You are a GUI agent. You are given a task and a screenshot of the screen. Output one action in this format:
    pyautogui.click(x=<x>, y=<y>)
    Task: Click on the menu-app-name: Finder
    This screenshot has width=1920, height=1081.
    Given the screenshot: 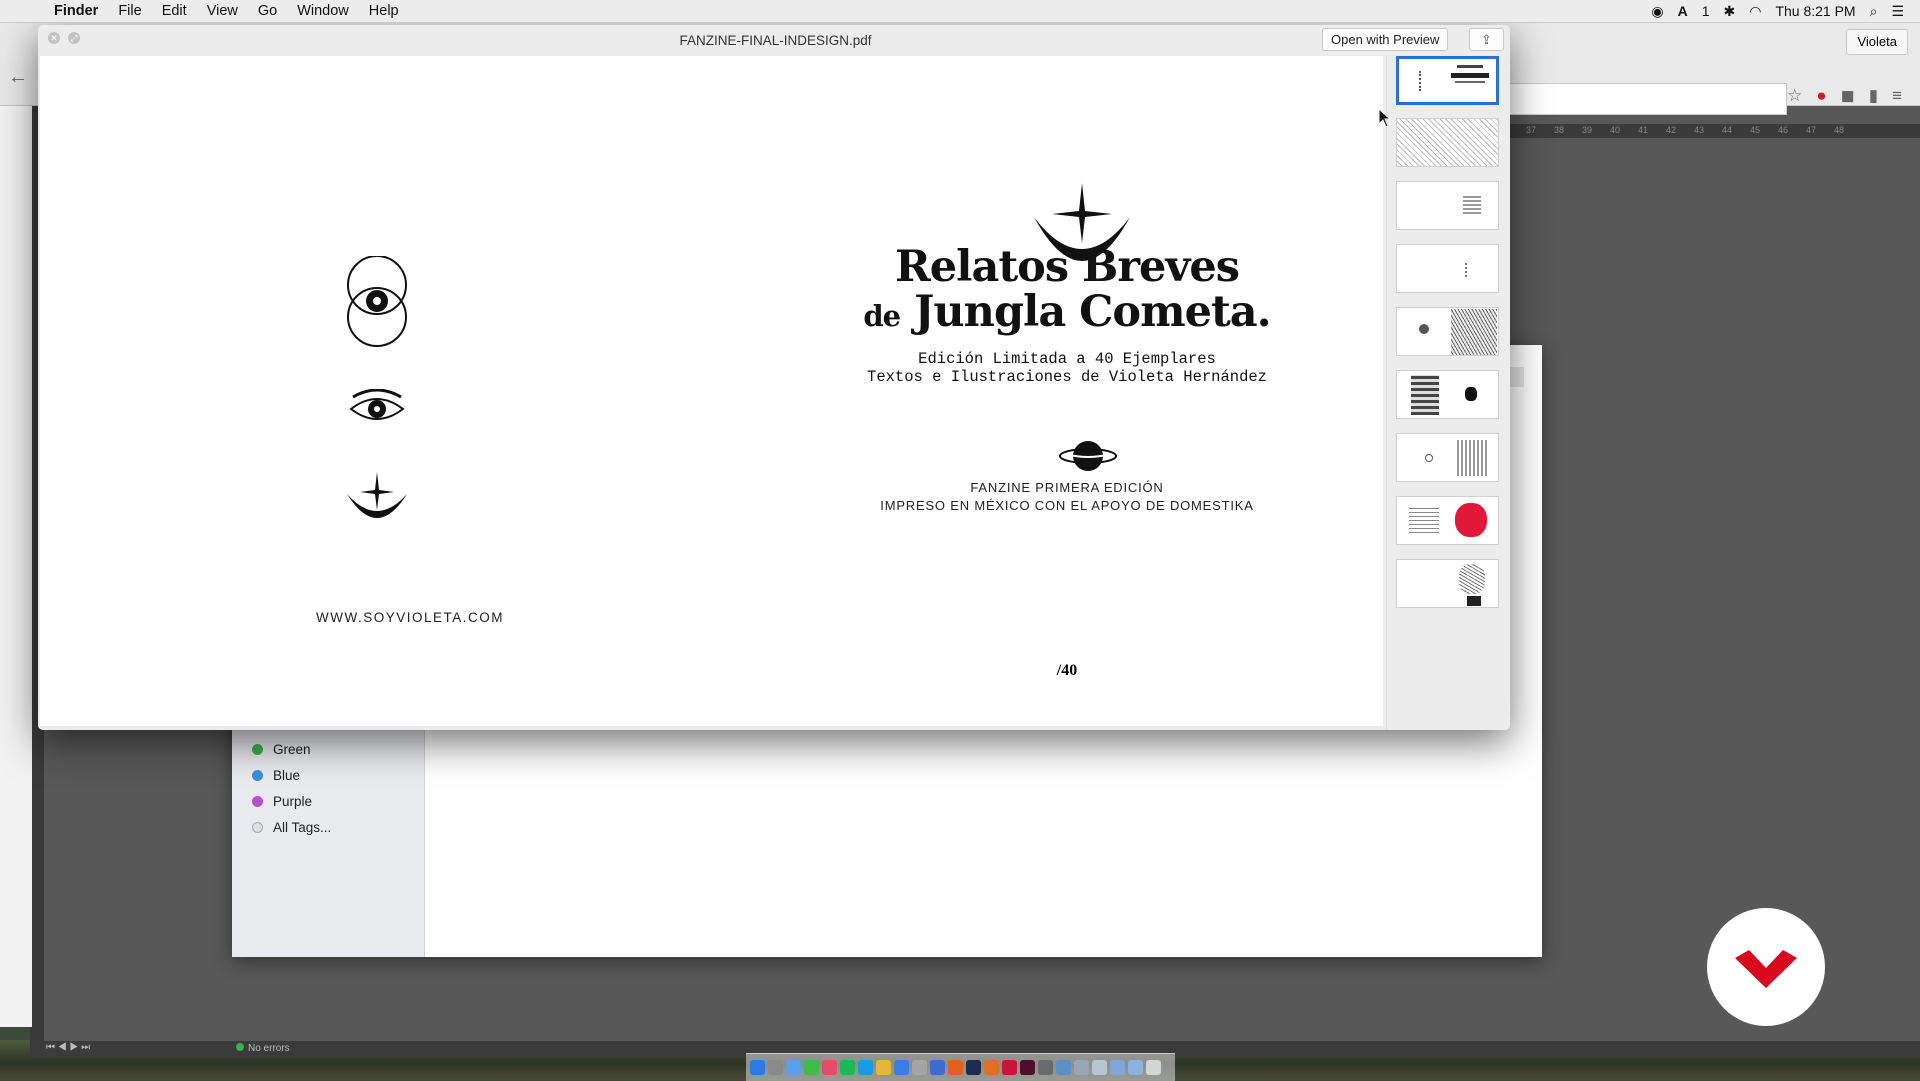 What is the action you would take?
    pyautogui.click(x=76, y=11)
    